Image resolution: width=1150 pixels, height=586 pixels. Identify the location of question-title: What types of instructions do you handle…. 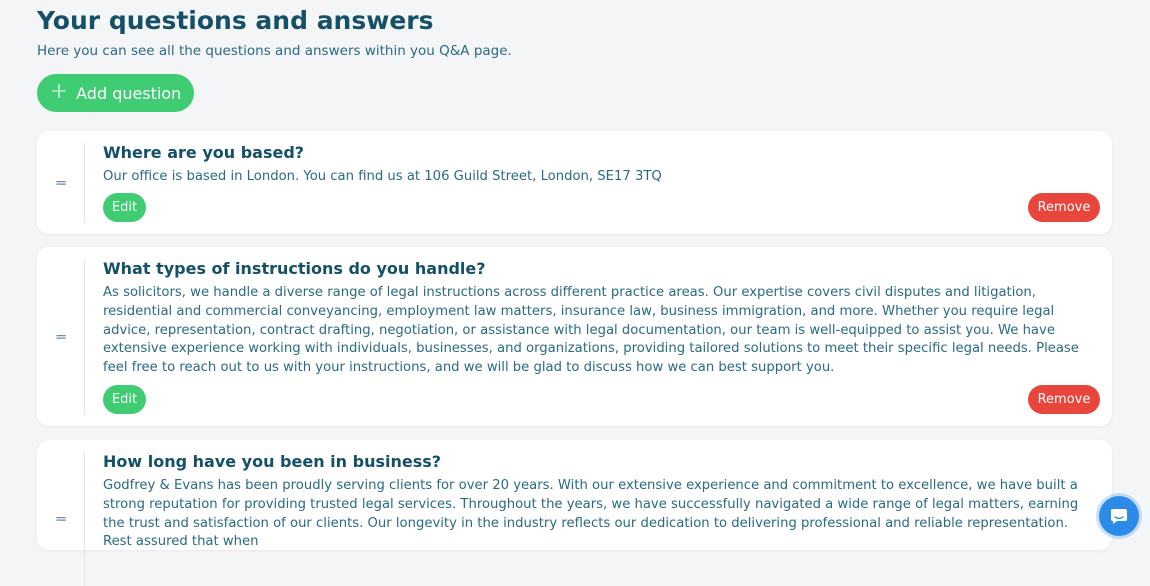
(294, 268).